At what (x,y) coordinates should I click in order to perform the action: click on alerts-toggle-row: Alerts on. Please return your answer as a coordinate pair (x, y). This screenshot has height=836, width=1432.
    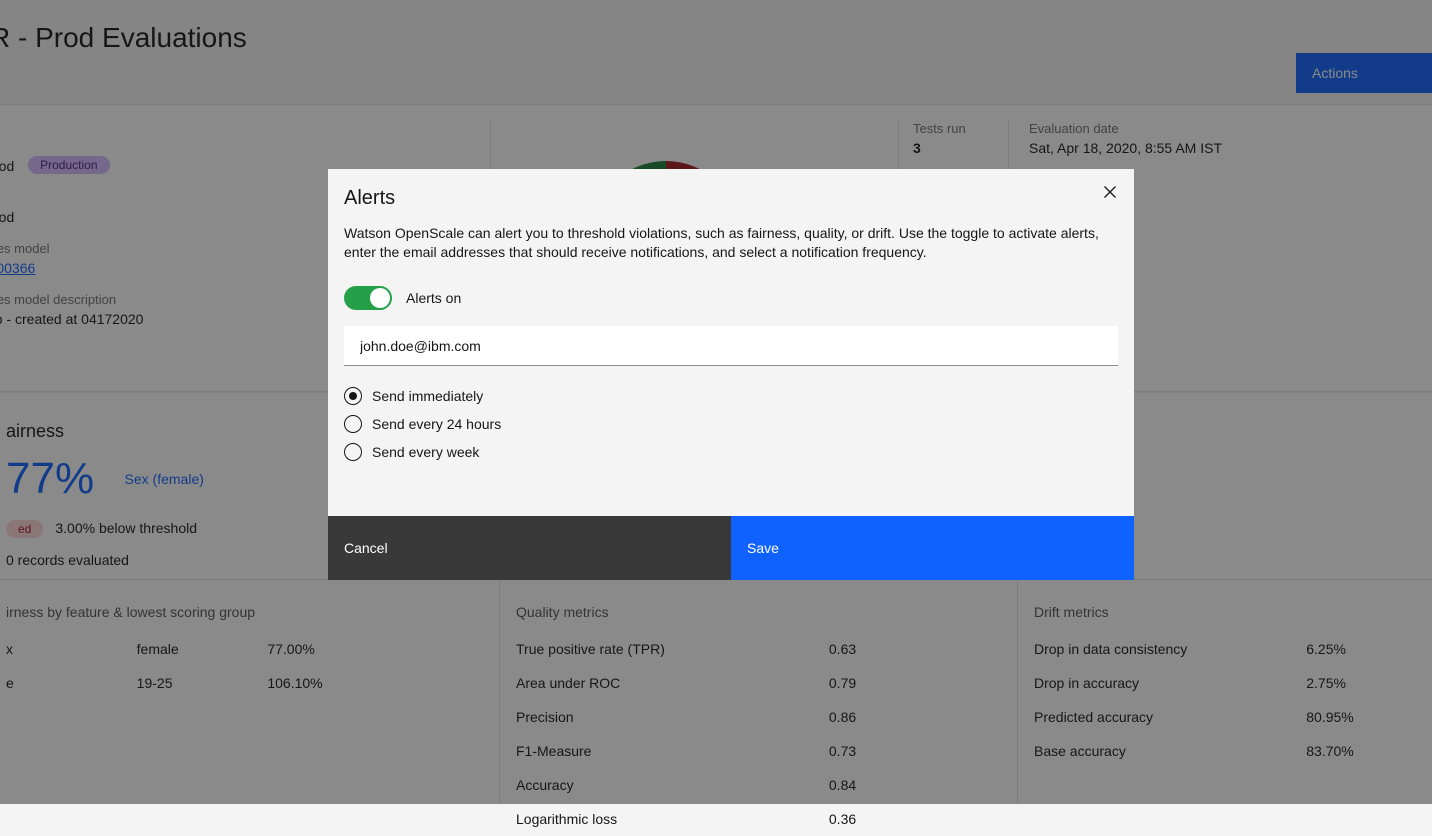
    Looking at the image, I should click on (731, 298).